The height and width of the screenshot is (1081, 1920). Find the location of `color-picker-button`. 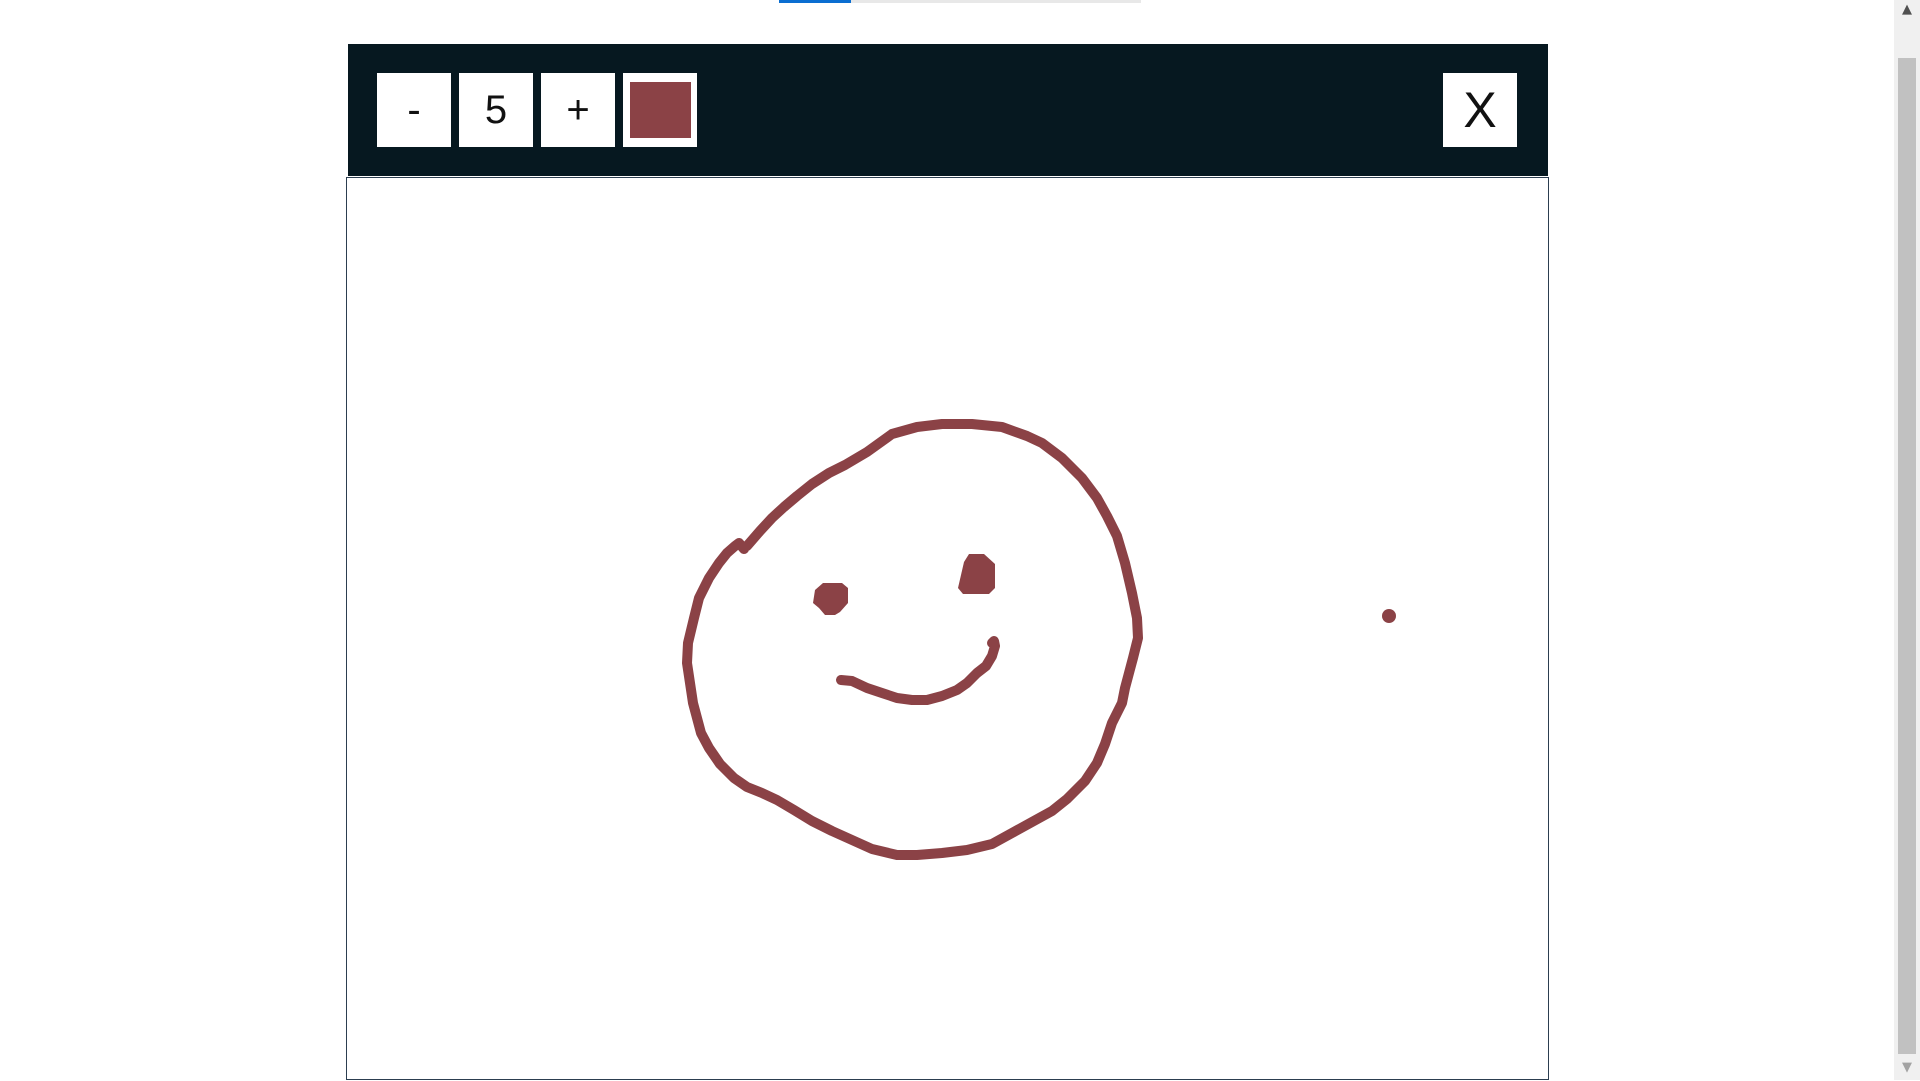

color-picker-button is located at coordinates (660, 110).